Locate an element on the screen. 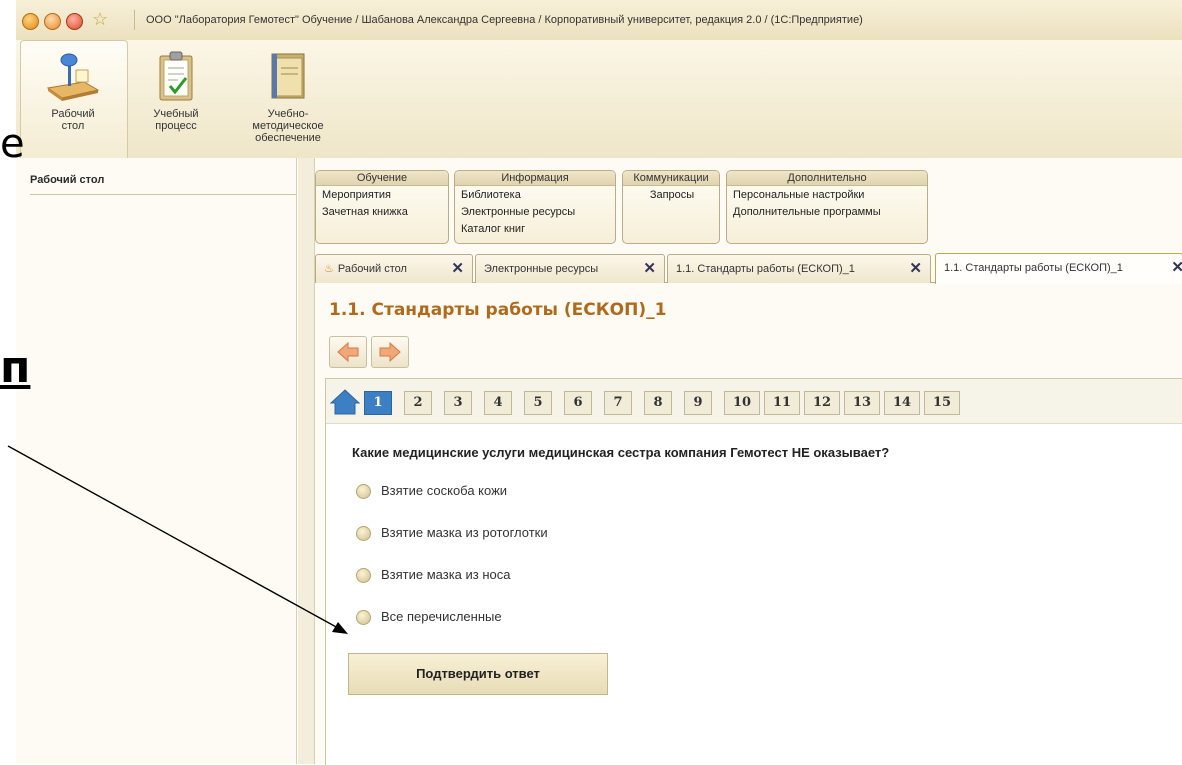 This screenshot has width=1182, height=765. annotation-arrow-icon is located at coordinates (177, 539).